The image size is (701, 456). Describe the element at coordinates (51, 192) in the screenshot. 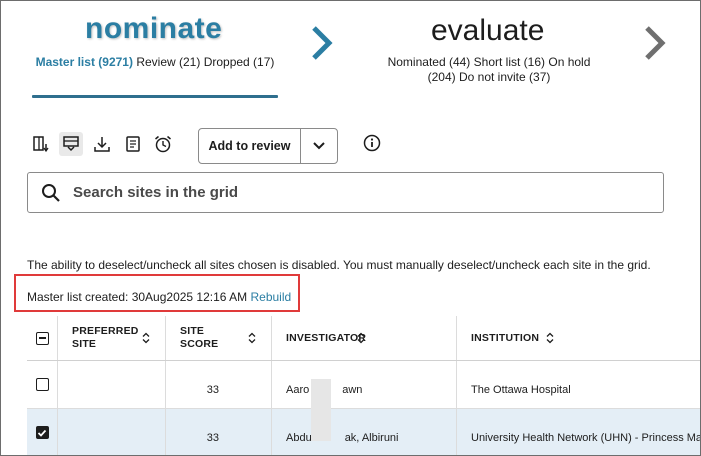

I see `search-icon` at that location.